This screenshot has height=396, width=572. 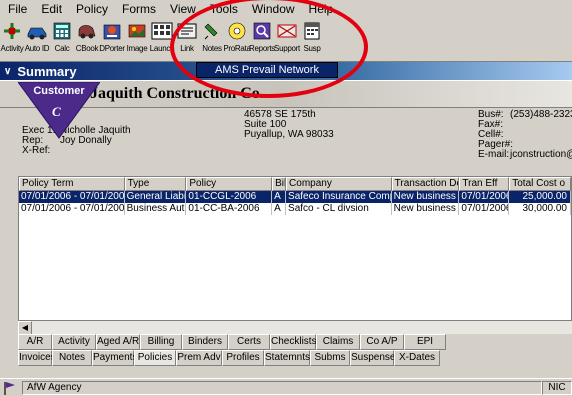 I want to click on prorata-button: ProRata, so click(x=237, y=39).